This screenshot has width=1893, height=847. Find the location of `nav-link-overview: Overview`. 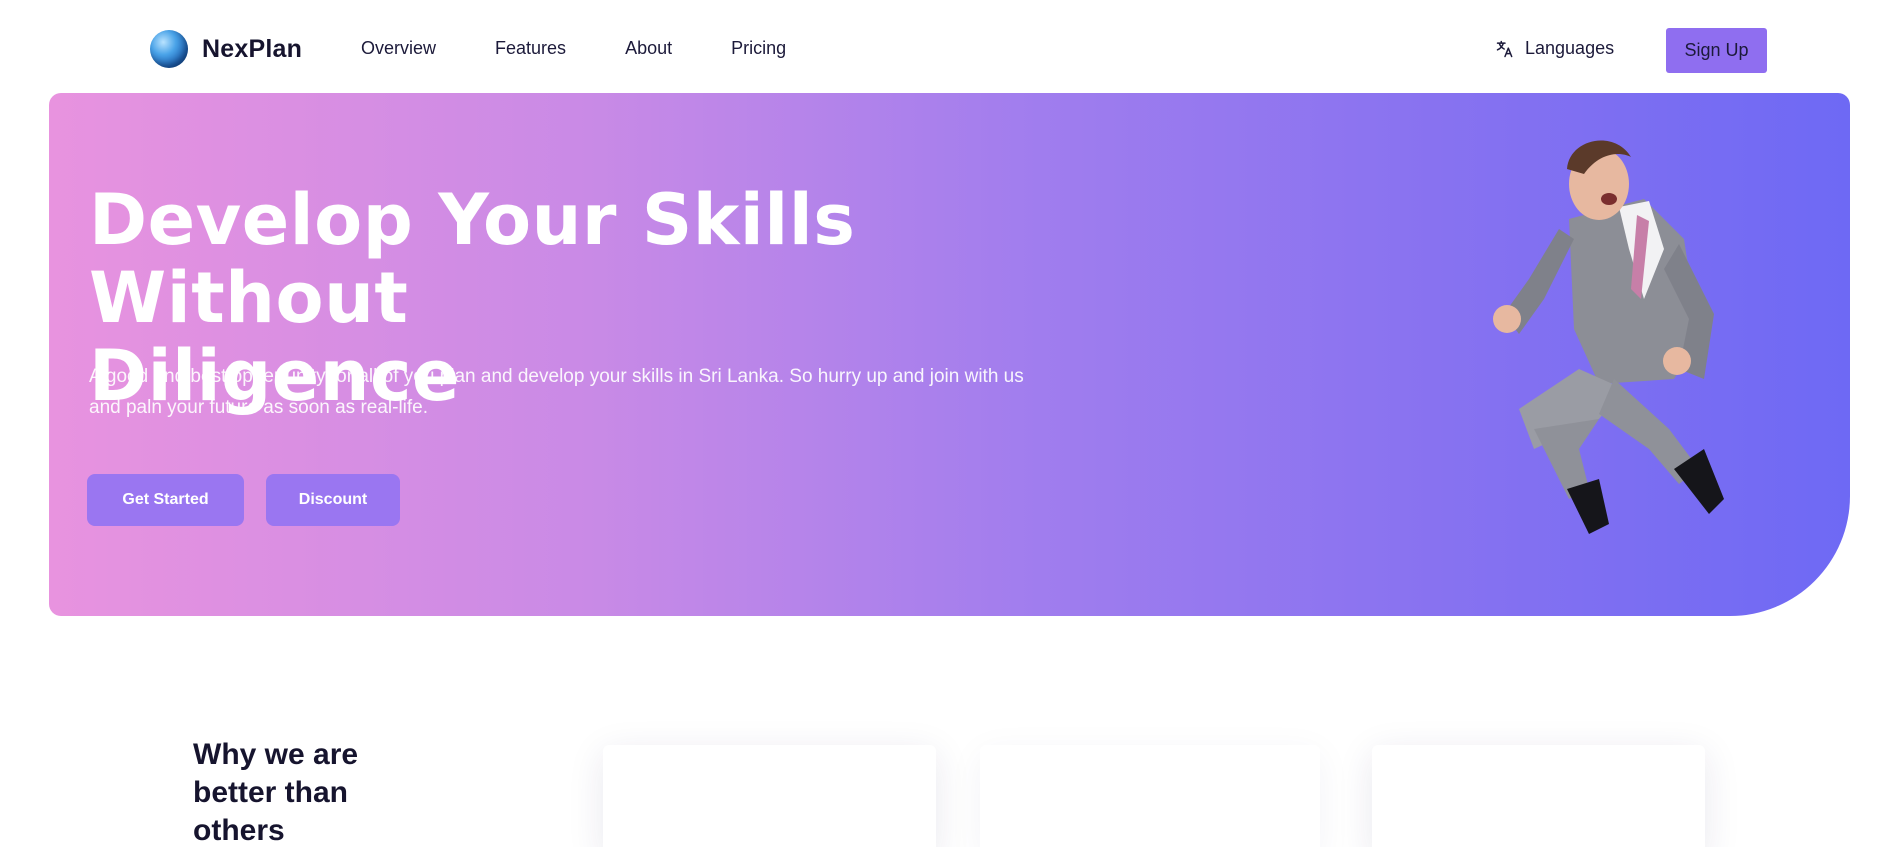

nav-link-overview: Overview is located at coordinates (398, 48).